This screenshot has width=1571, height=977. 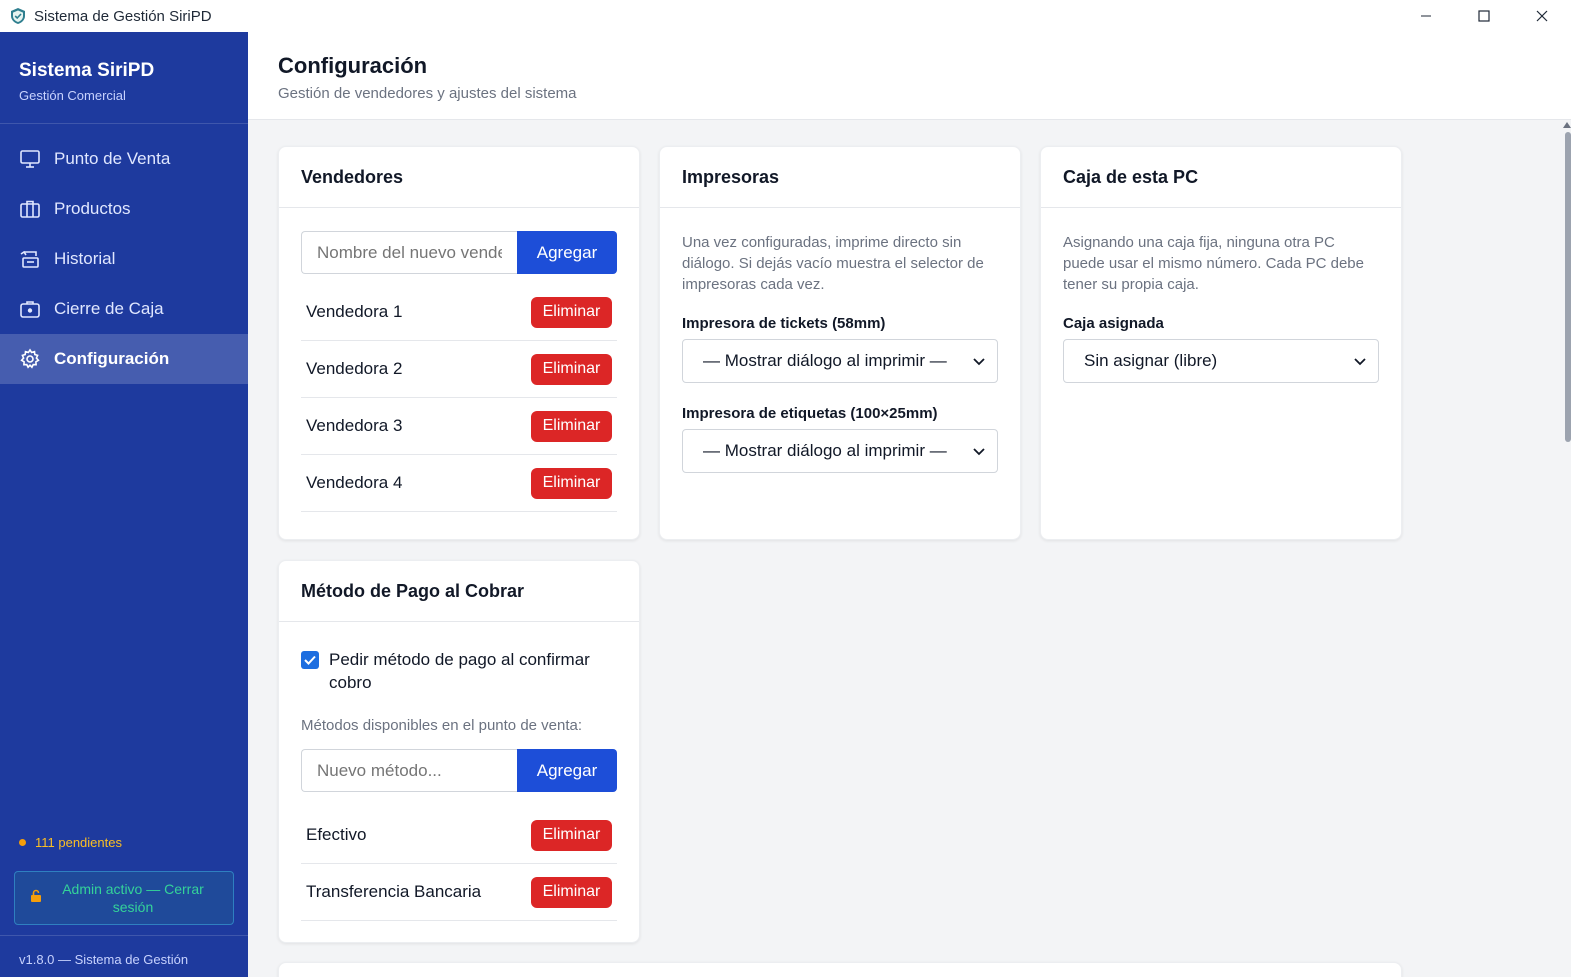 I want to click on labels-printer-value: — Mostrar diálogo al imprimir —, so click(x=825, y=450).